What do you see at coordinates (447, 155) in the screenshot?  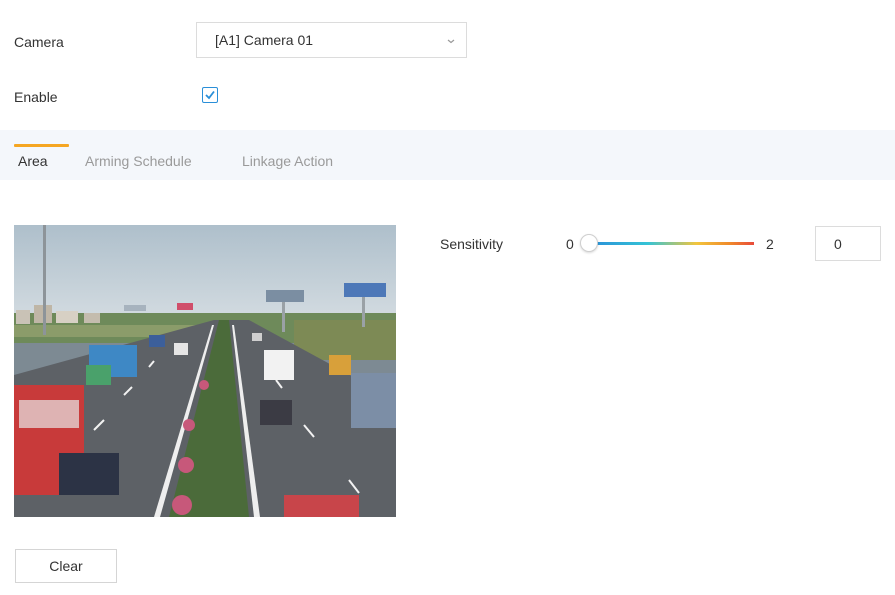 I see `tab-bar: Area Arming Schedule Linkage Action` at bounding box center [447, 155].